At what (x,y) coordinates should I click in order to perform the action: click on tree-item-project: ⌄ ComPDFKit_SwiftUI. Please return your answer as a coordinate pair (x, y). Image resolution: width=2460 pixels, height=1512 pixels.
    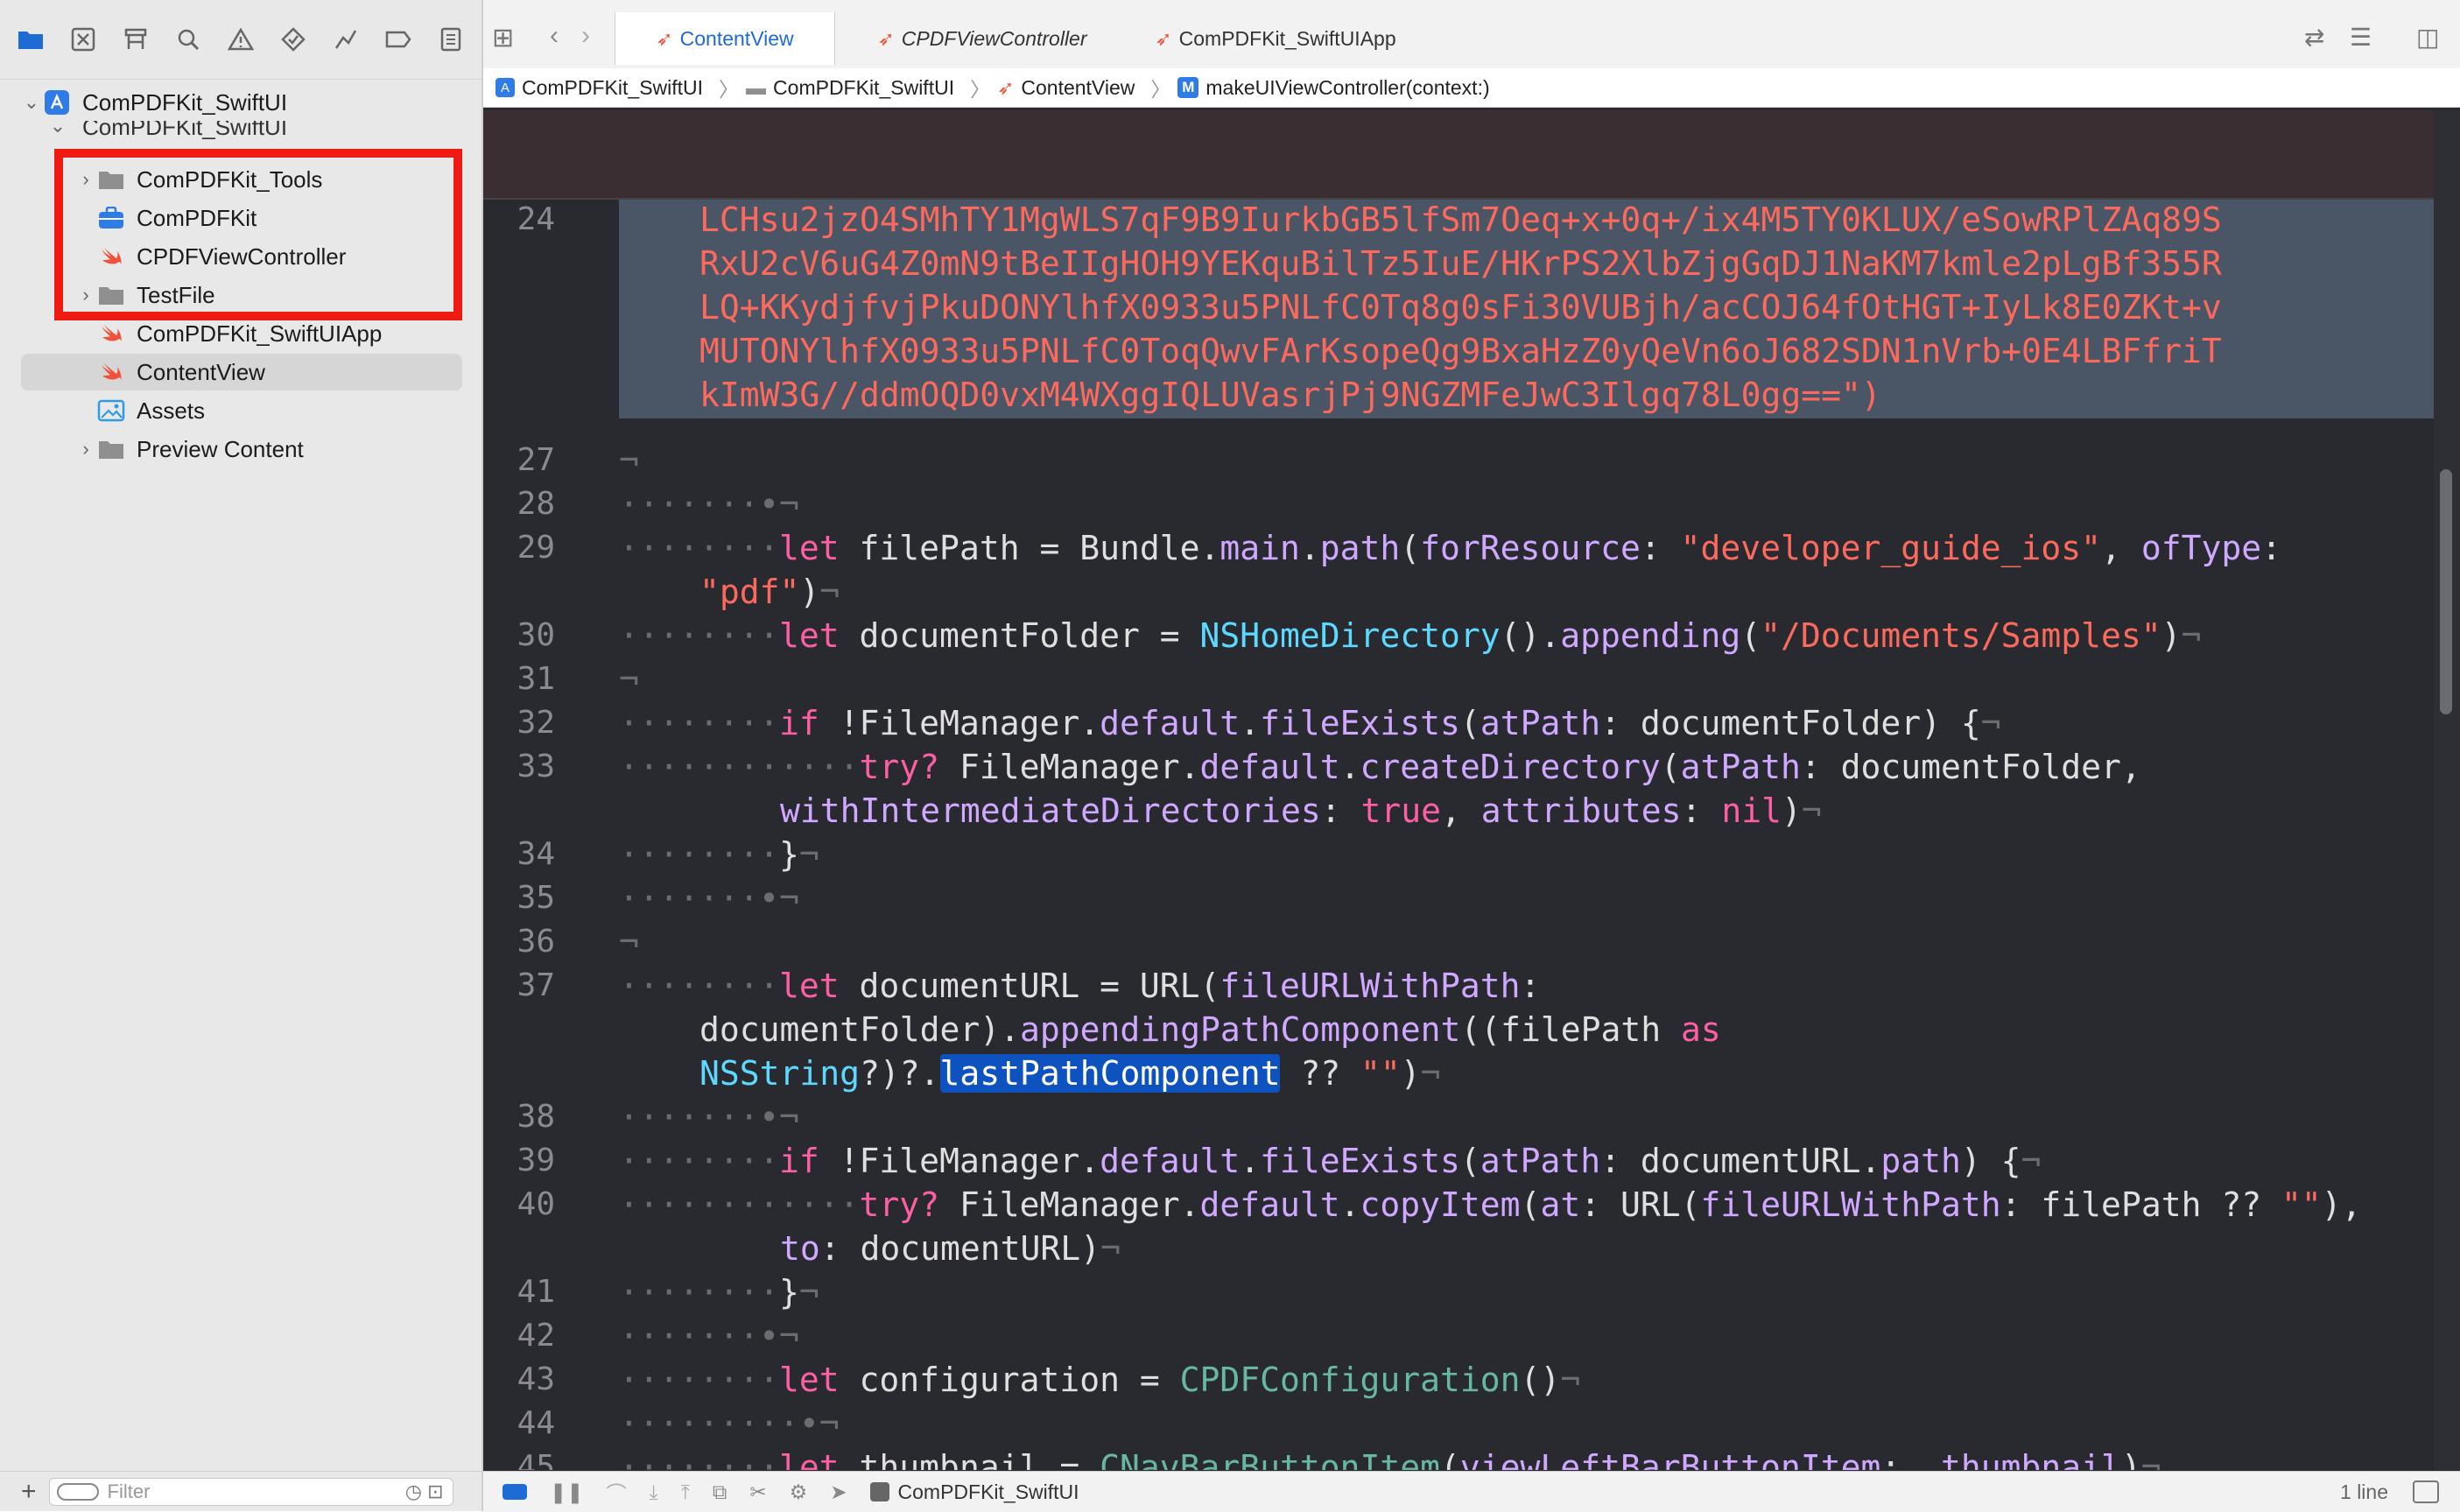
    Looking at the image, I should click on (241, 102).